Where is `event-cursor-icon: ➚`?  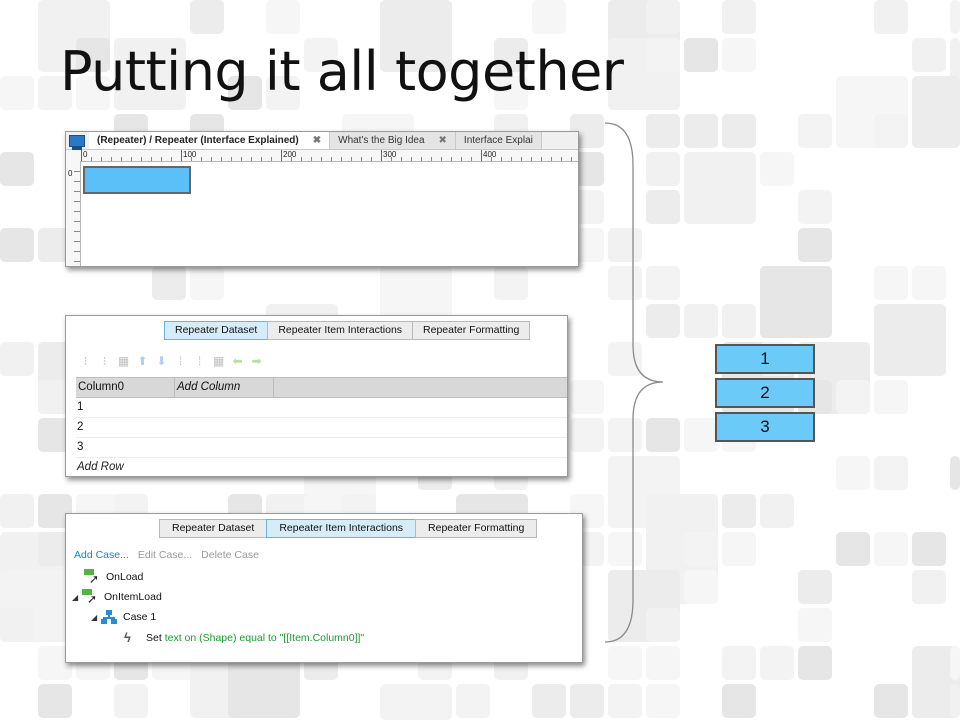 event-cursor-icon: ➚ is located at coordinates (90, 597).